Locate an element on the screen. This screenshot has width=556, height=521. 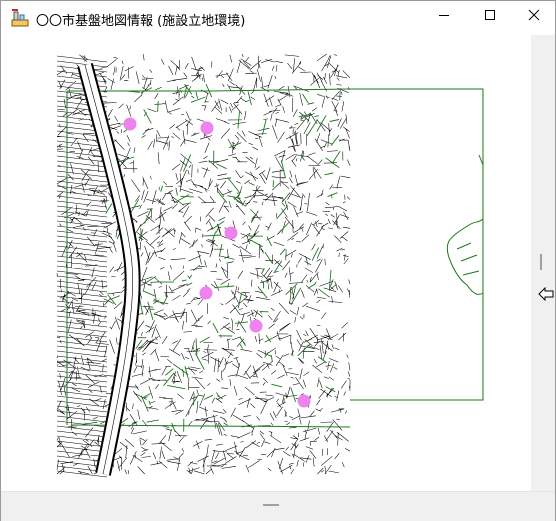
window-title: 〇〇市基盤地図情報 (施設立地環境) is located at coordinates (141, 21).